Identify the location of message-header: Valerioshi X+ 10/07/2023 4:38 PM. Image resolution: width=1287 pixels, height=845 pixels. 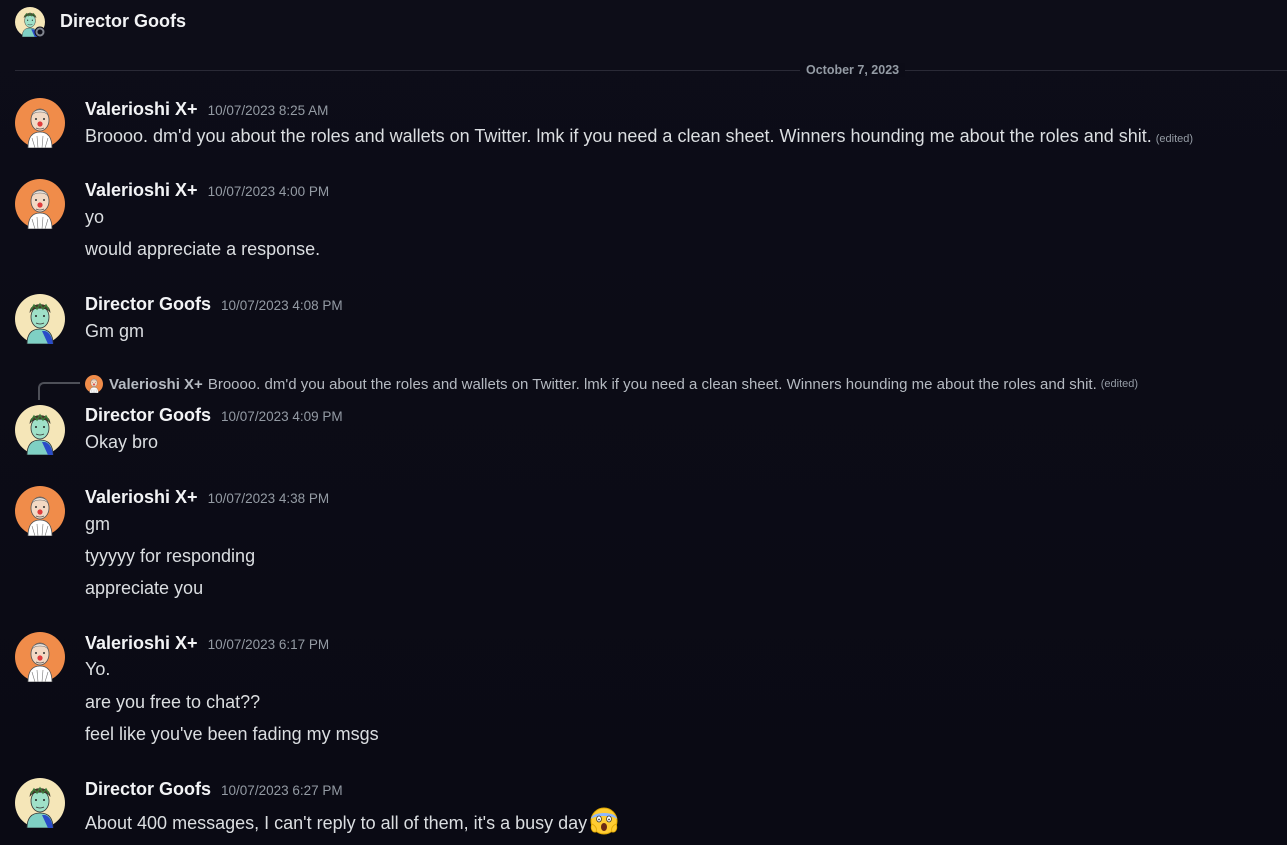
(207, 497).